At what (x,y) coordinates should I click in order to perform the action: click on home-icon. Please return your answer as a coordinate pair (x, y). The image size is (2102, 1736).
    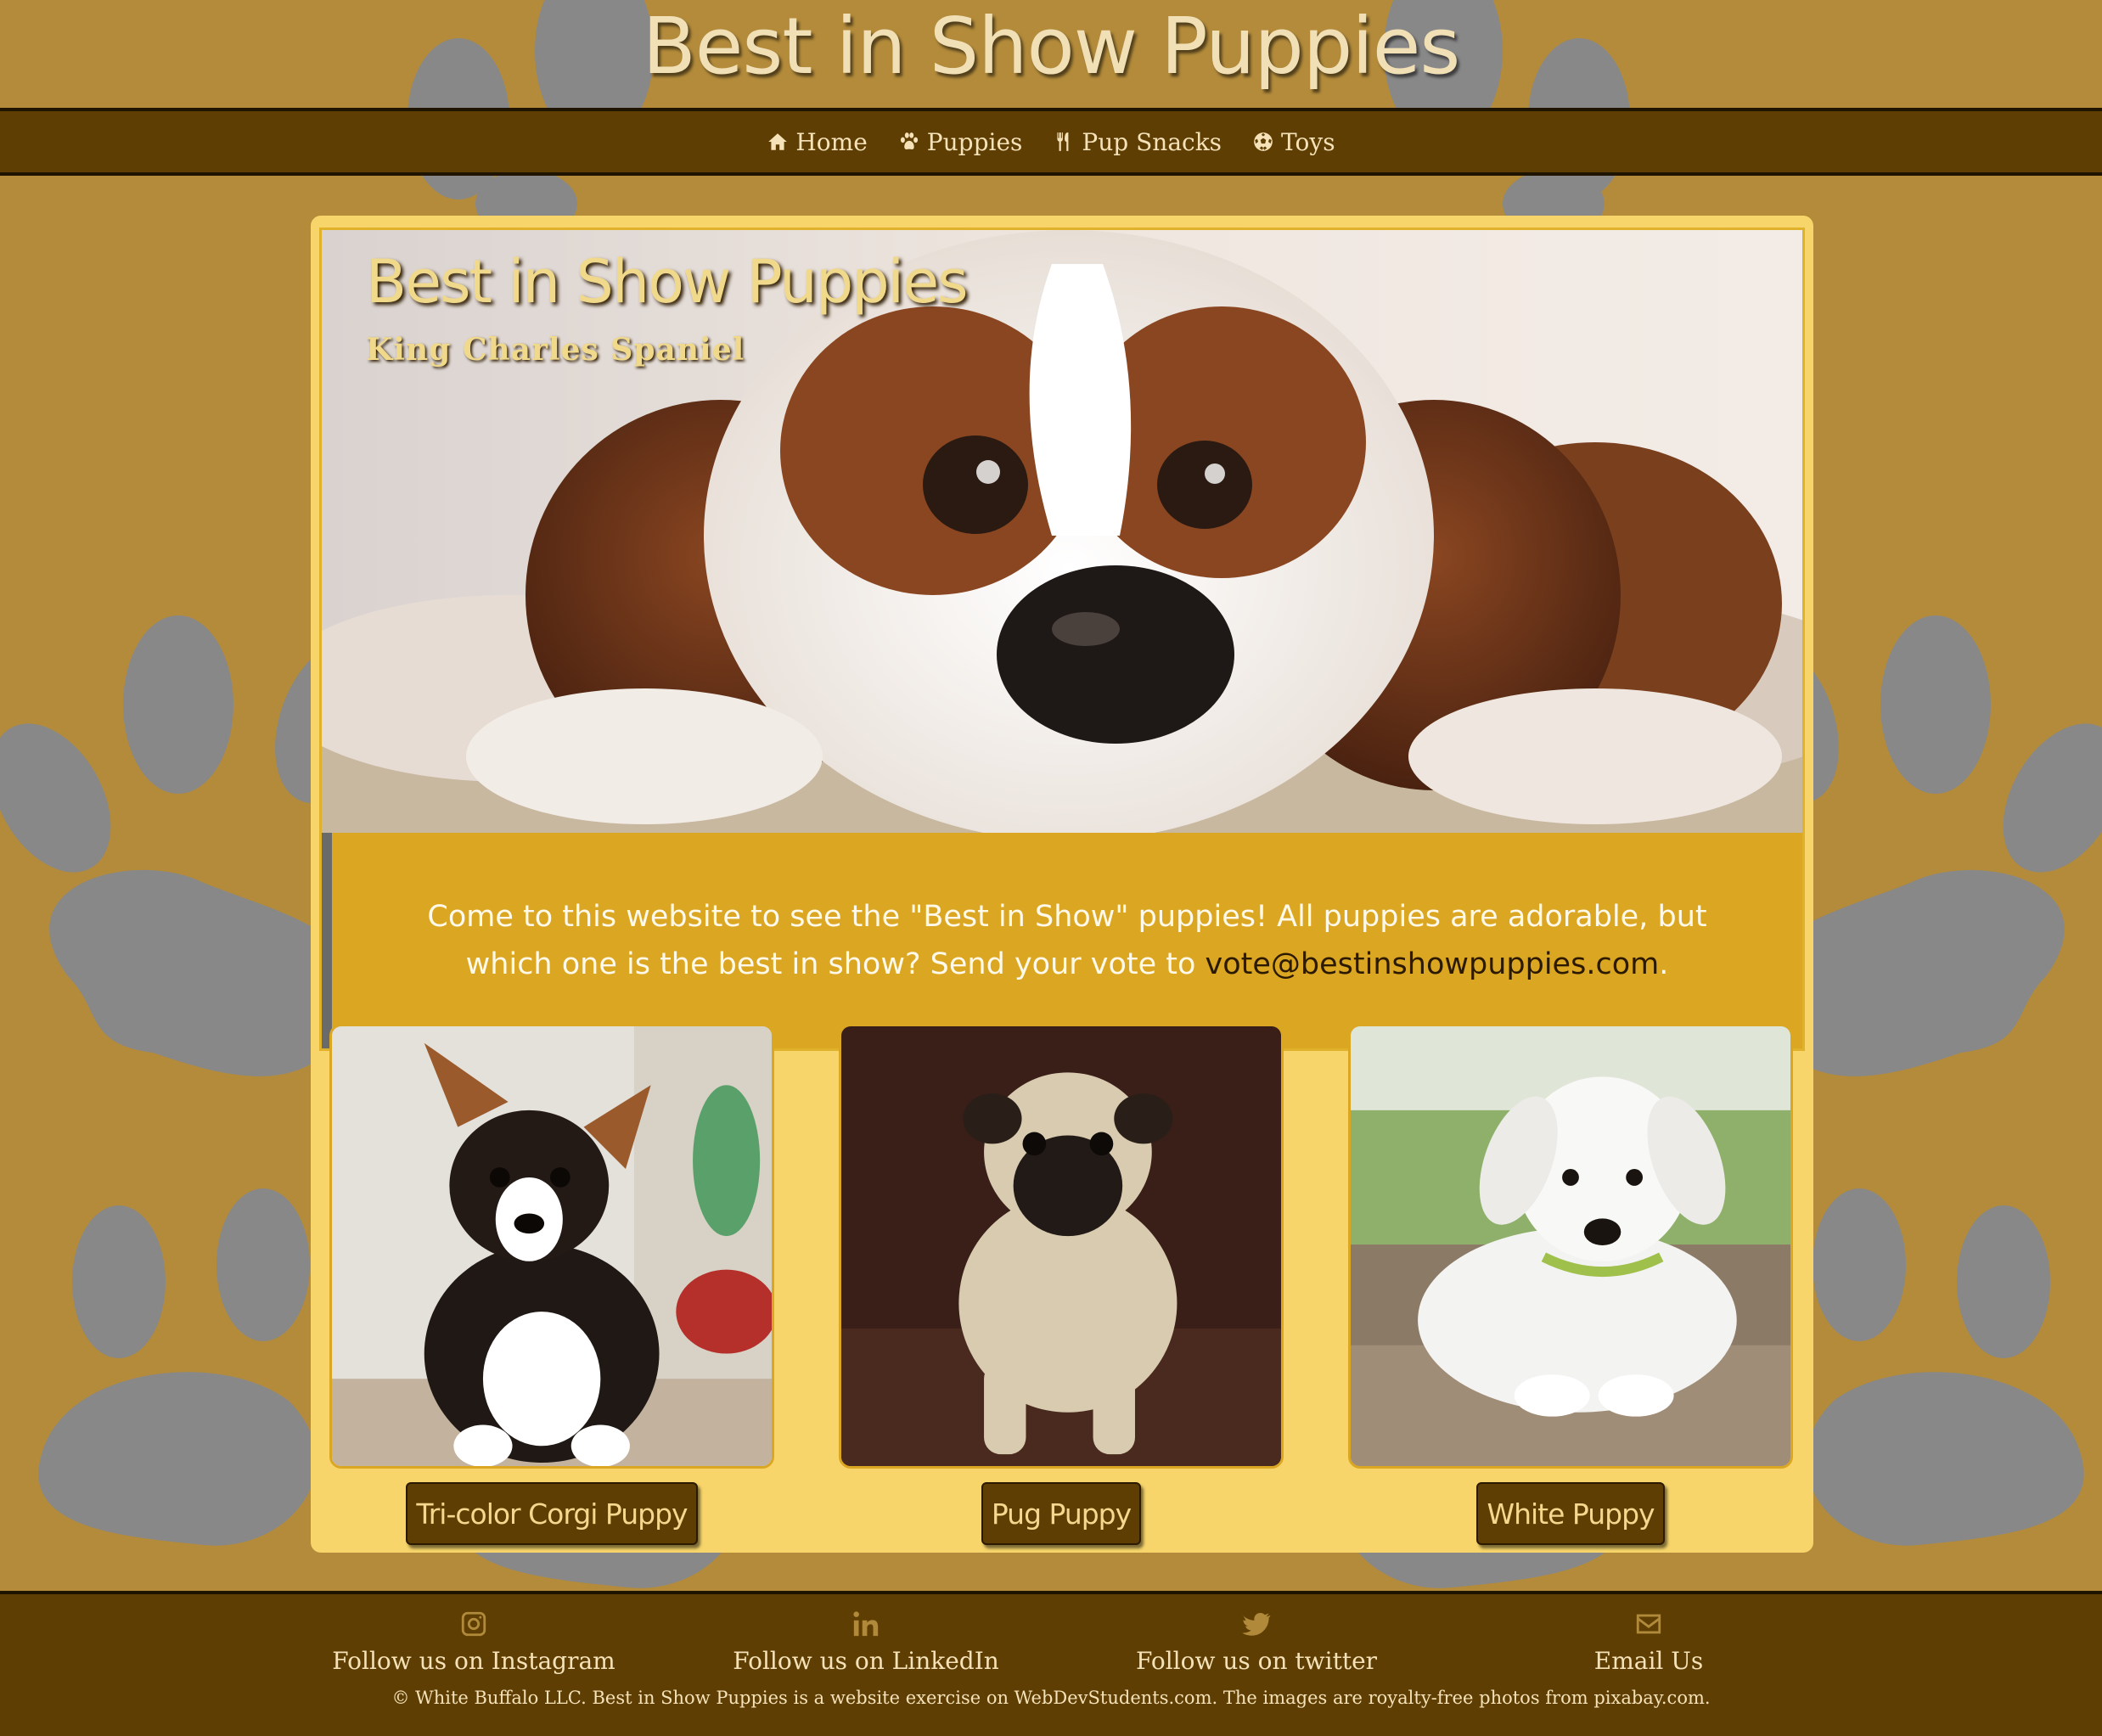
    Looking at the image, I should click on (778, 141).